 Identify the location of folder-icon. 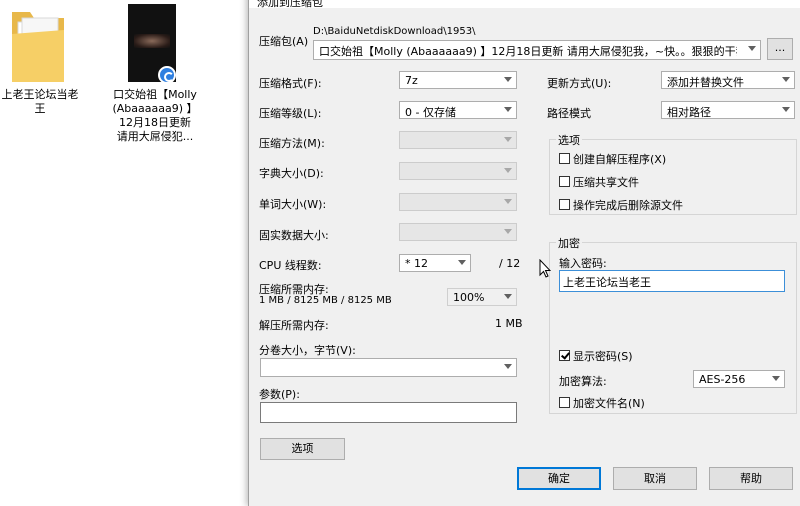
(38, 47).